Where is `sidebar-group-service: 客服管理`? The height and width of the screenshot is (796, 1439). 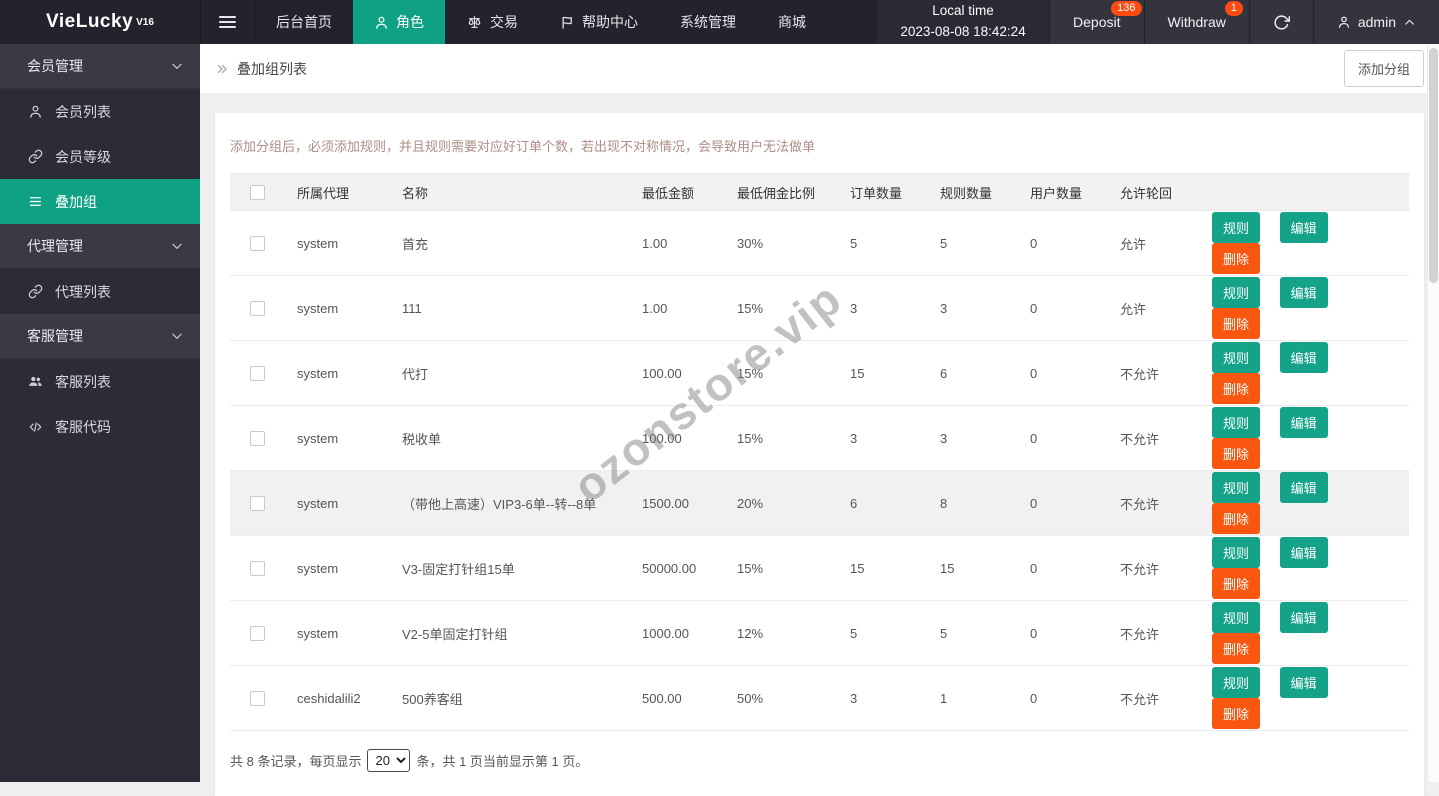
sidebar-group-service: 客服管理 is located at coordinates (100, 336).